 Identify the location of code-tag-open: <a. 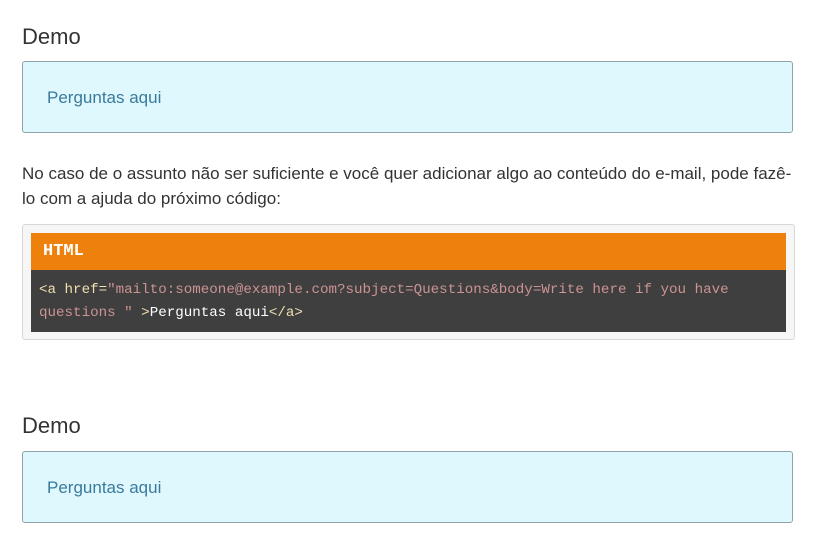
(48, 290).